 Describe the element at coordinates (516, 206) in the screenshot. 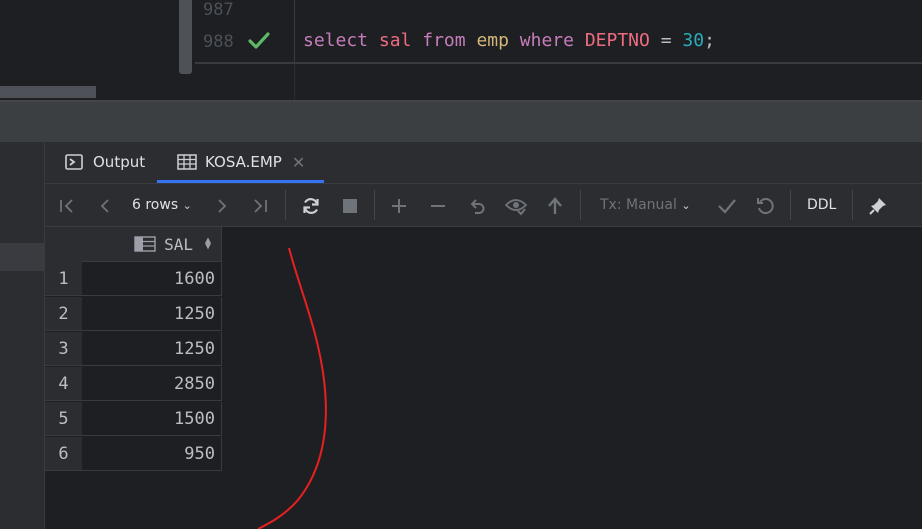

I see `preview-icon` at that location.